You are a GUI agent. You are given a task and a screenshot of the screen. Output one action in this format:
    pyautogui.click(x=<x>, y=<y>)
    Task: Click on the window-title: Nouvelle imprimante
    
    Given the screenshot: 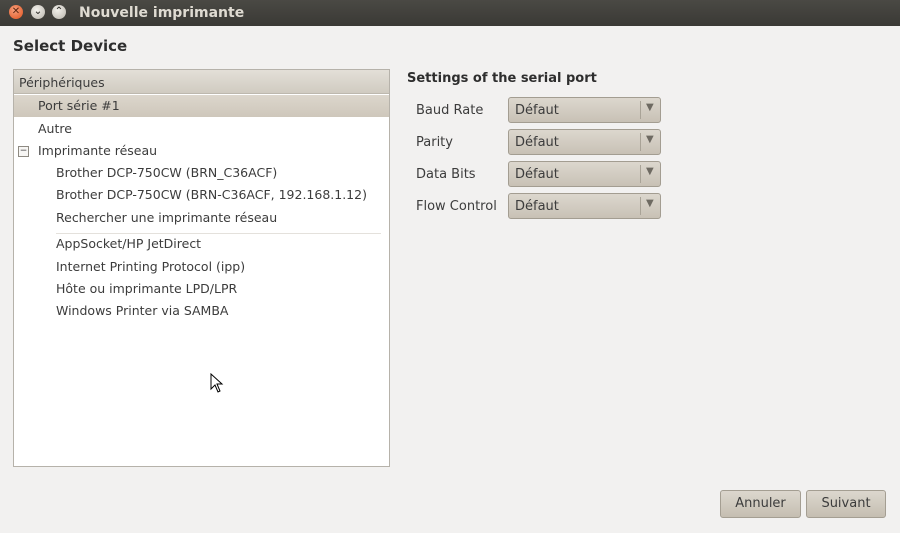 What is the action you would take?
    pyautogui.click(x=162, y=13)
    